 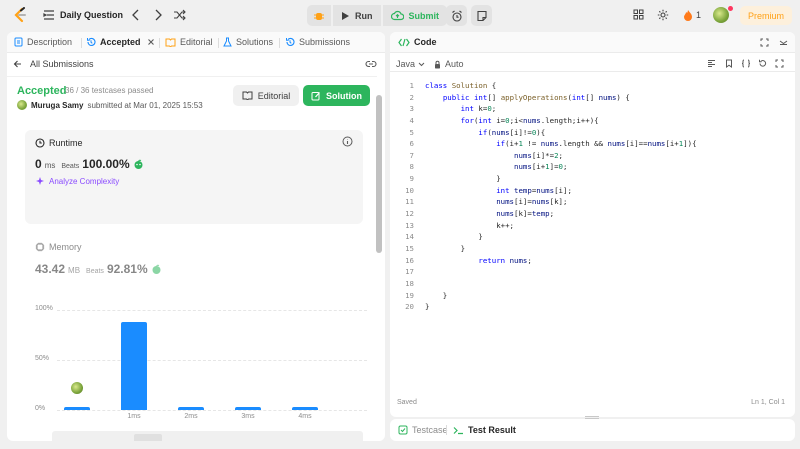 What do you see at coordinates (120, 42) in the screenshot?
I see `tab-accepted: Accepted` at bounding box center [120, 42].